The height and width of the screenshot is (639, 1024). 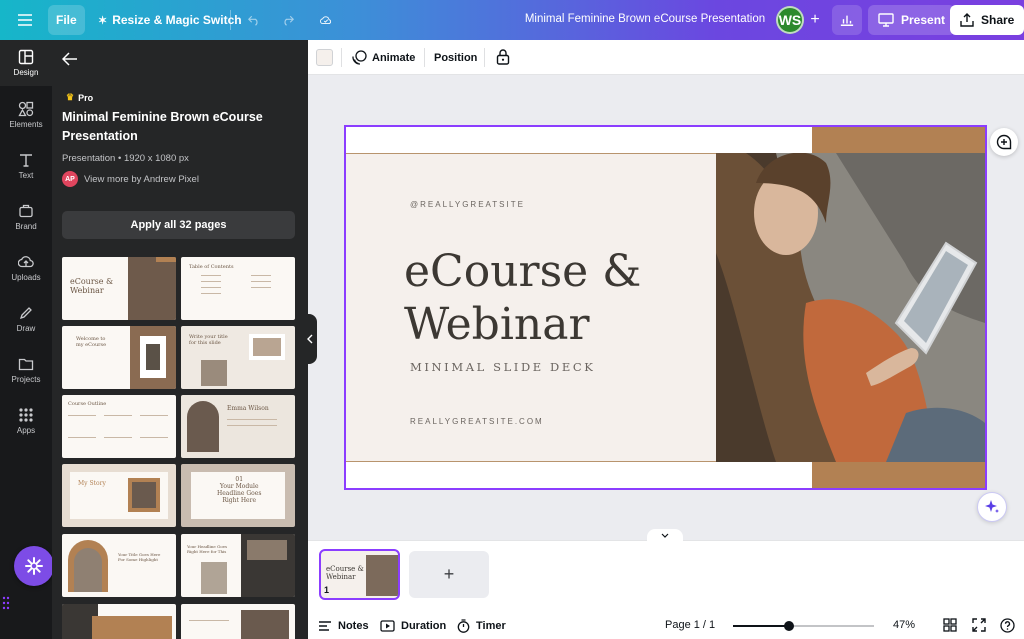 I want to click on thumbnail-text: eCourse & Webinar, so click(x=92, y=286).